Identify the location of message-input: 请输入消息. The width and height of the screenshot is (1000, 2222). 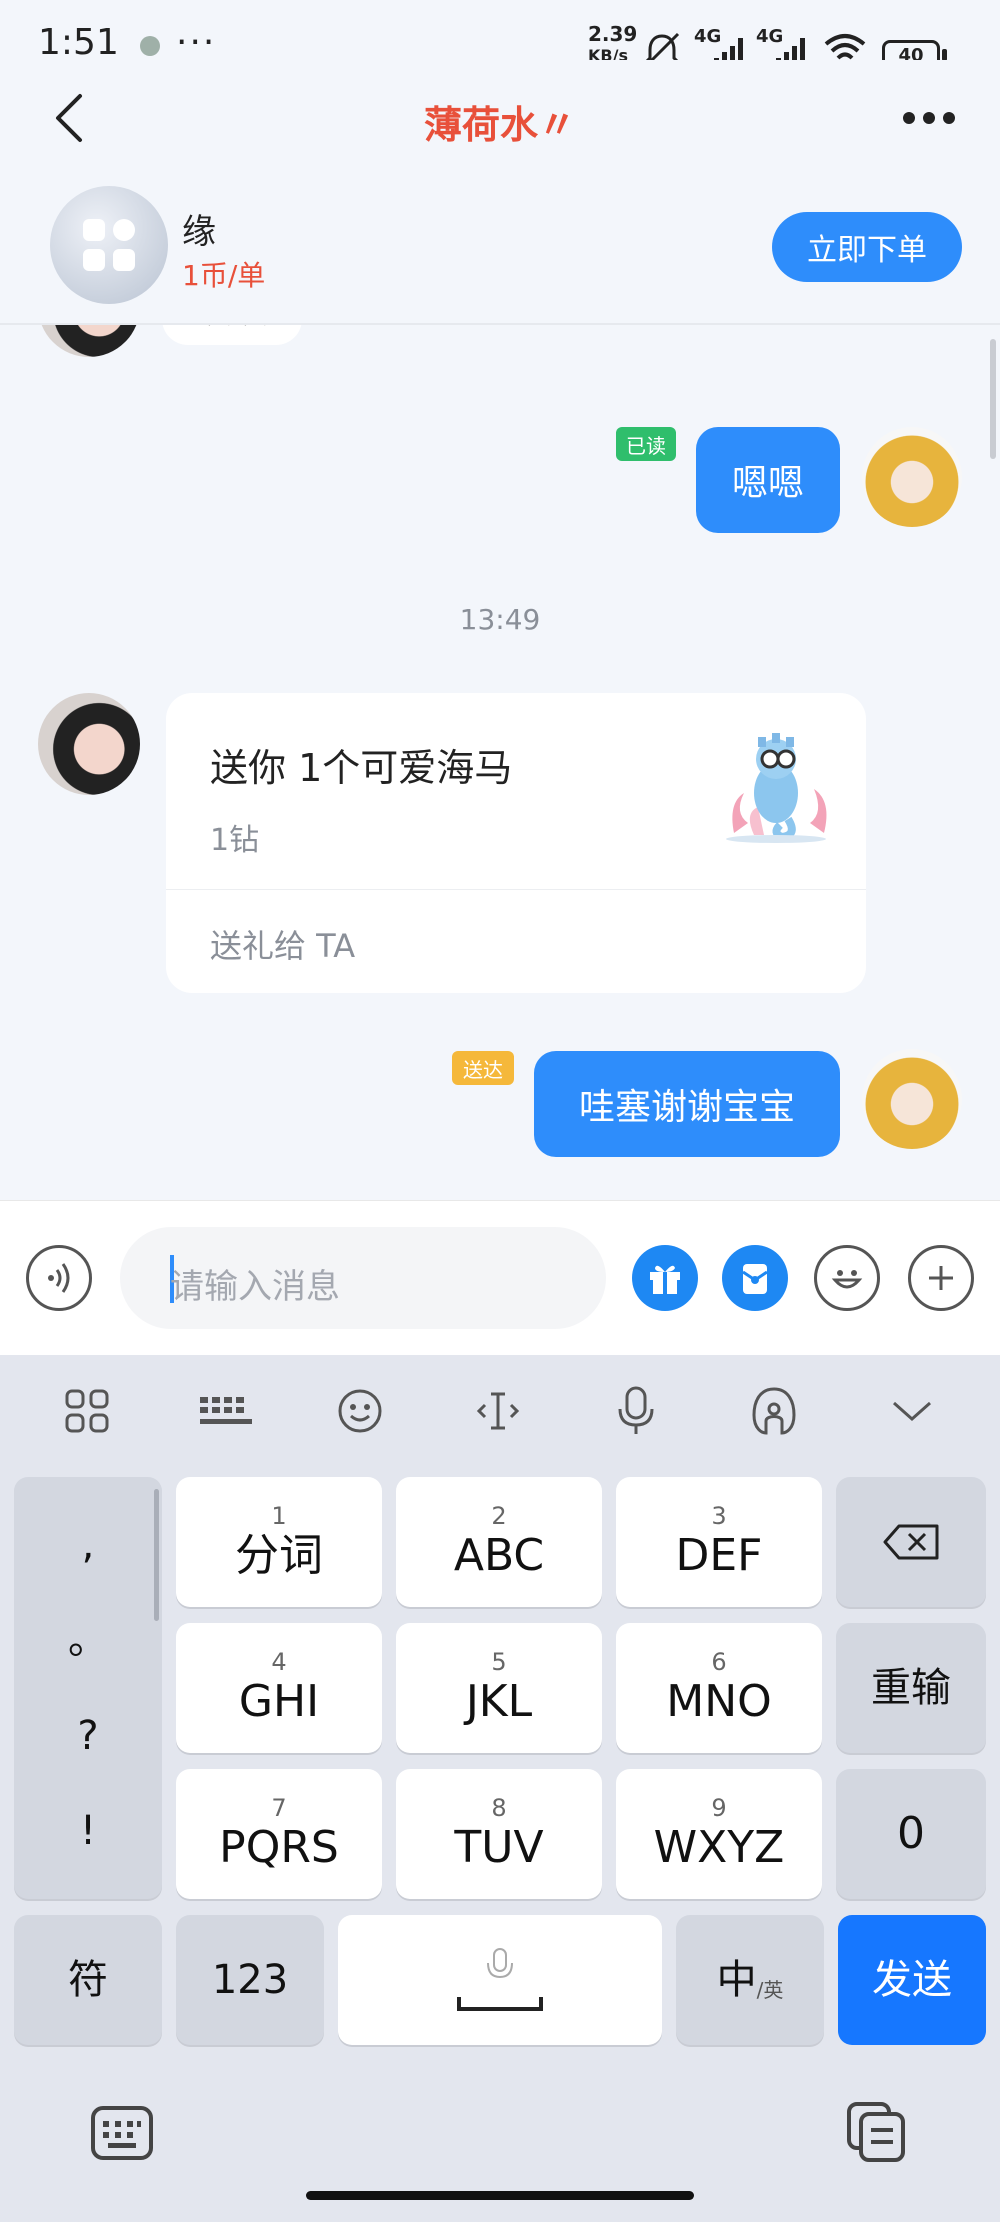
(363, 1278).